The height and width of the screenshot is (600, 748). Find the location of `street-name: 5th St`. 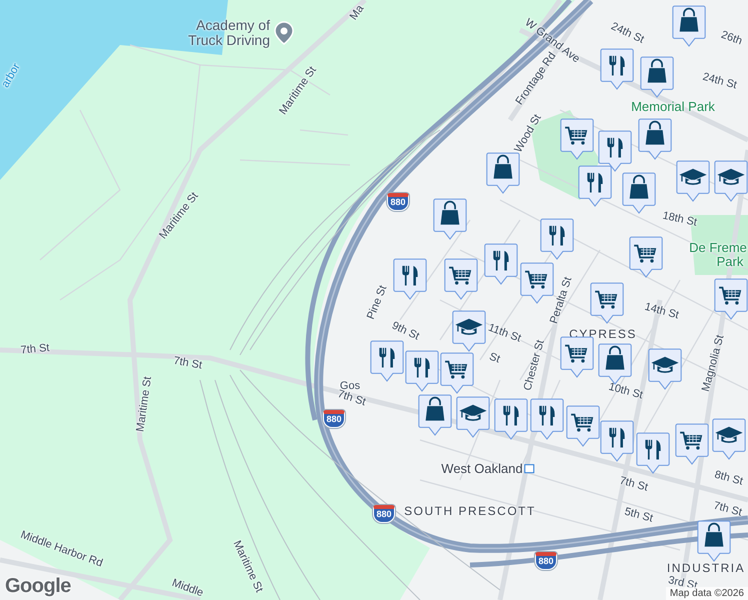

street-name: 5th St is located at coordinates (638, 515).